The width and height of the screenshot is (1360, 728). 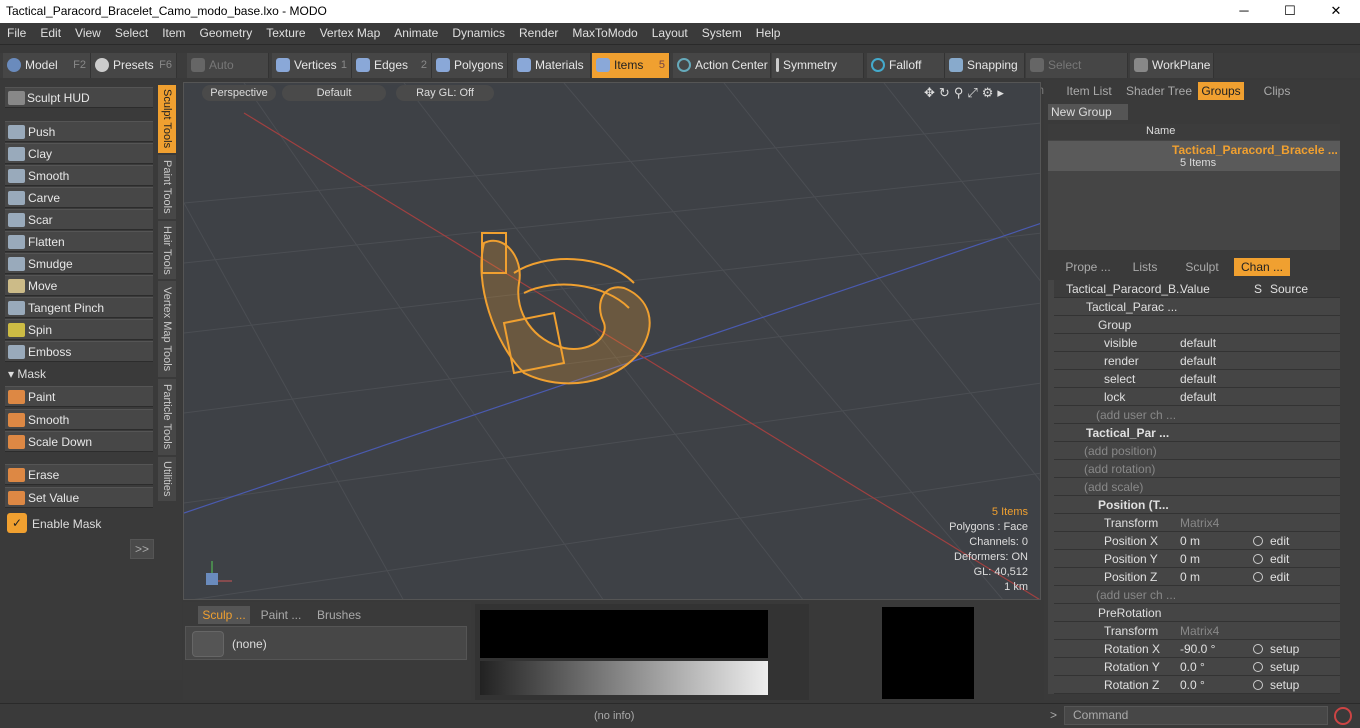 I want to click on menu-view: View, so click(x=88, y=33).